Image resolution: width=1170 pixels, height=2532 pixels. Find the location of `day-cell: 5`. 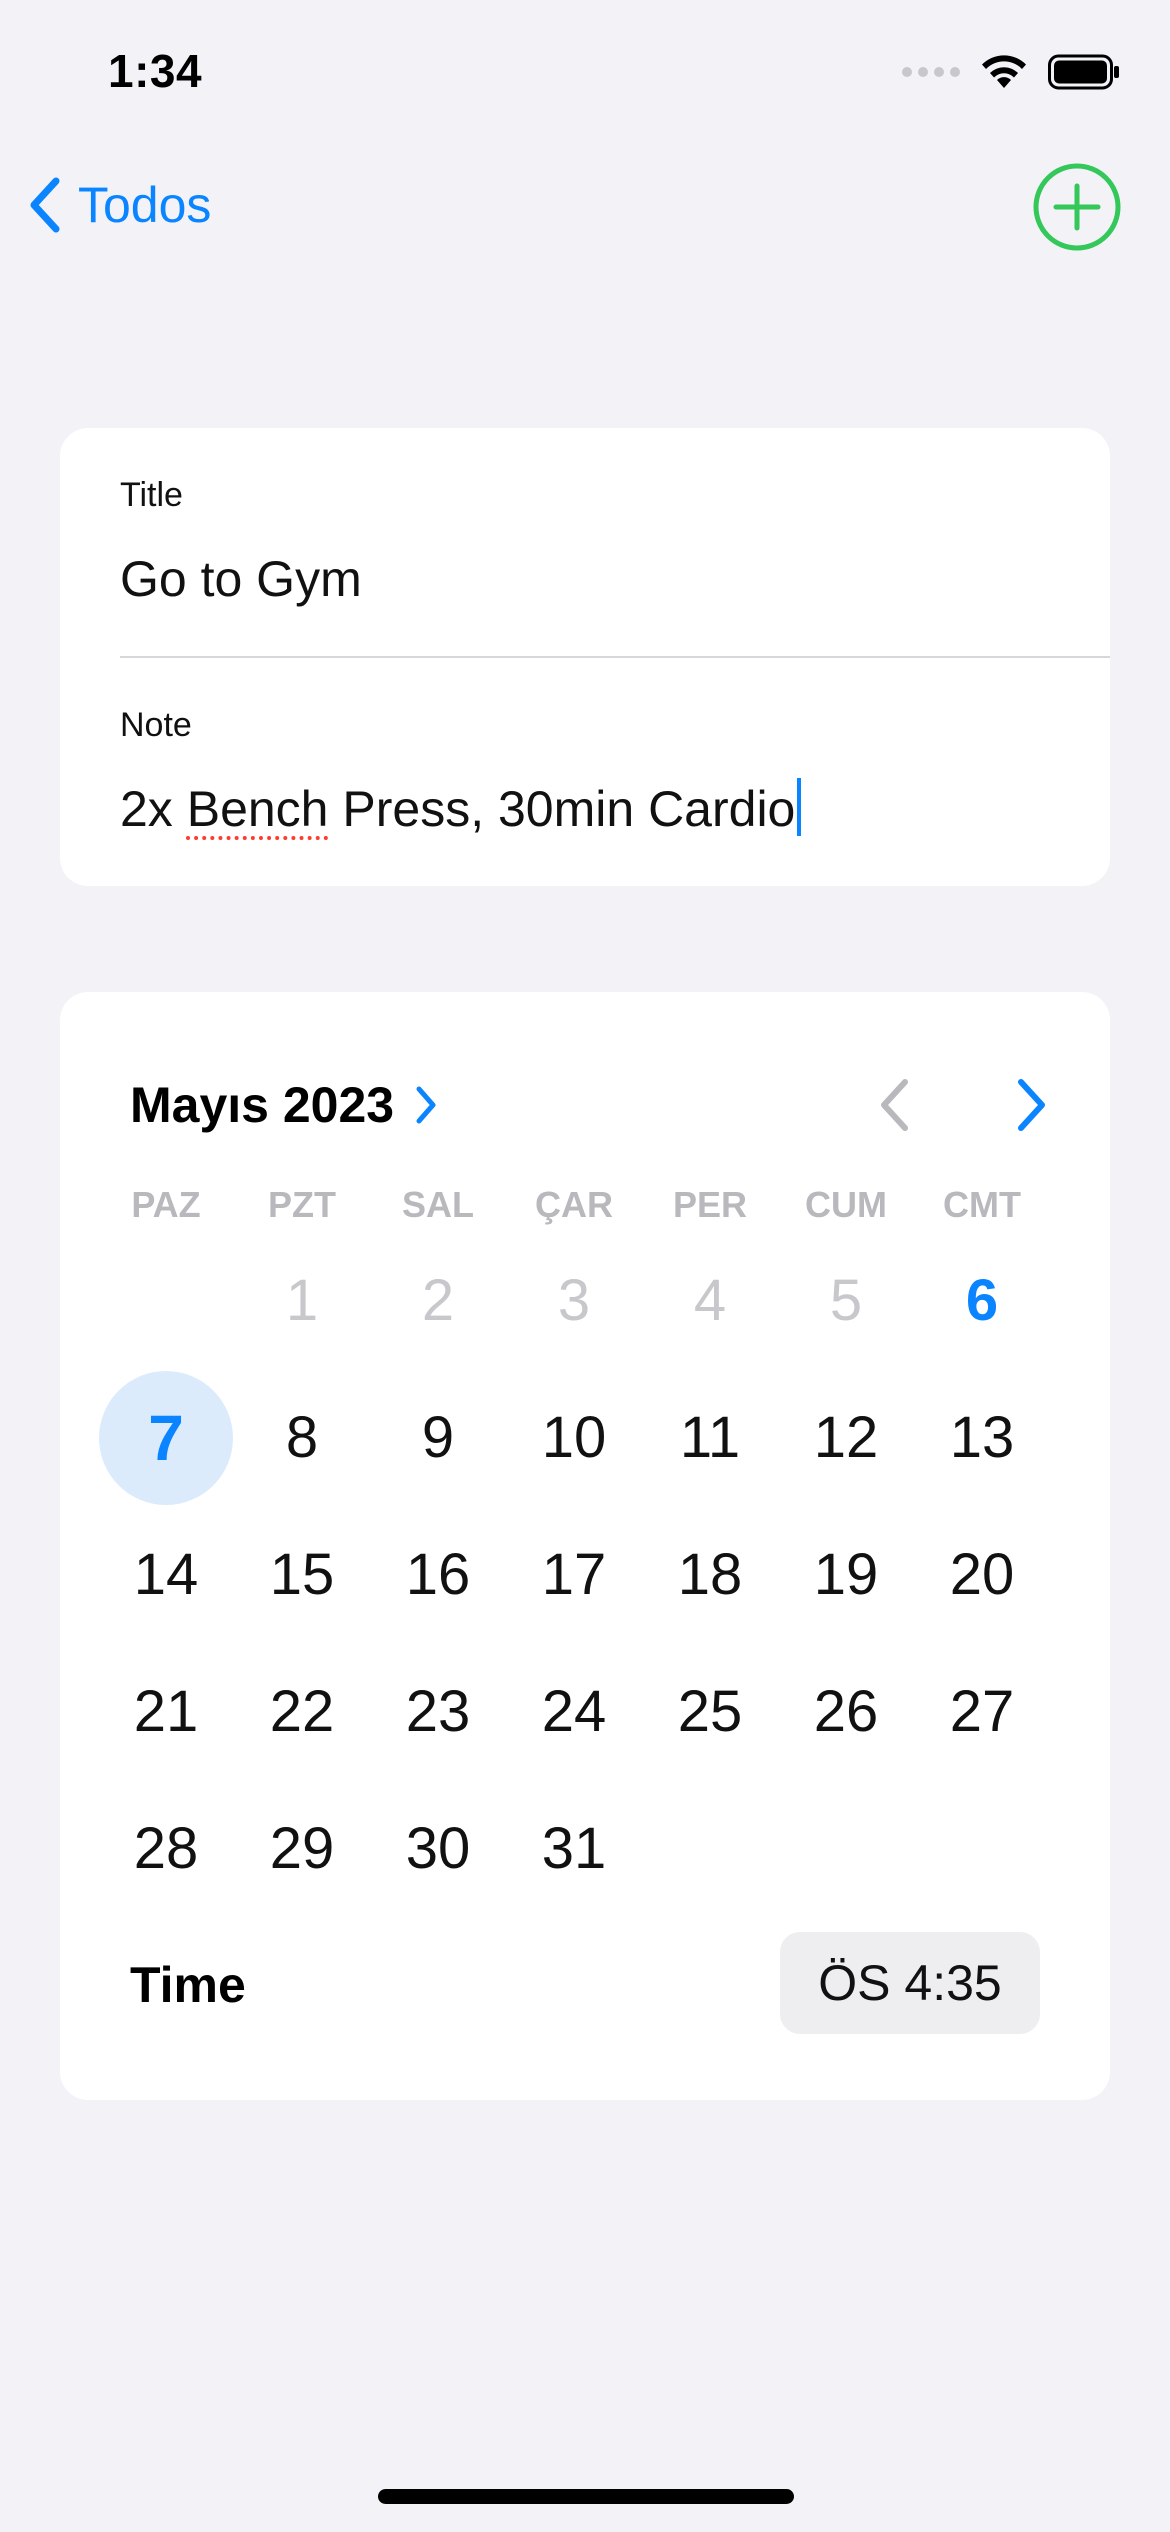

day-cell: 5 is located at coordinates (846, 1300).